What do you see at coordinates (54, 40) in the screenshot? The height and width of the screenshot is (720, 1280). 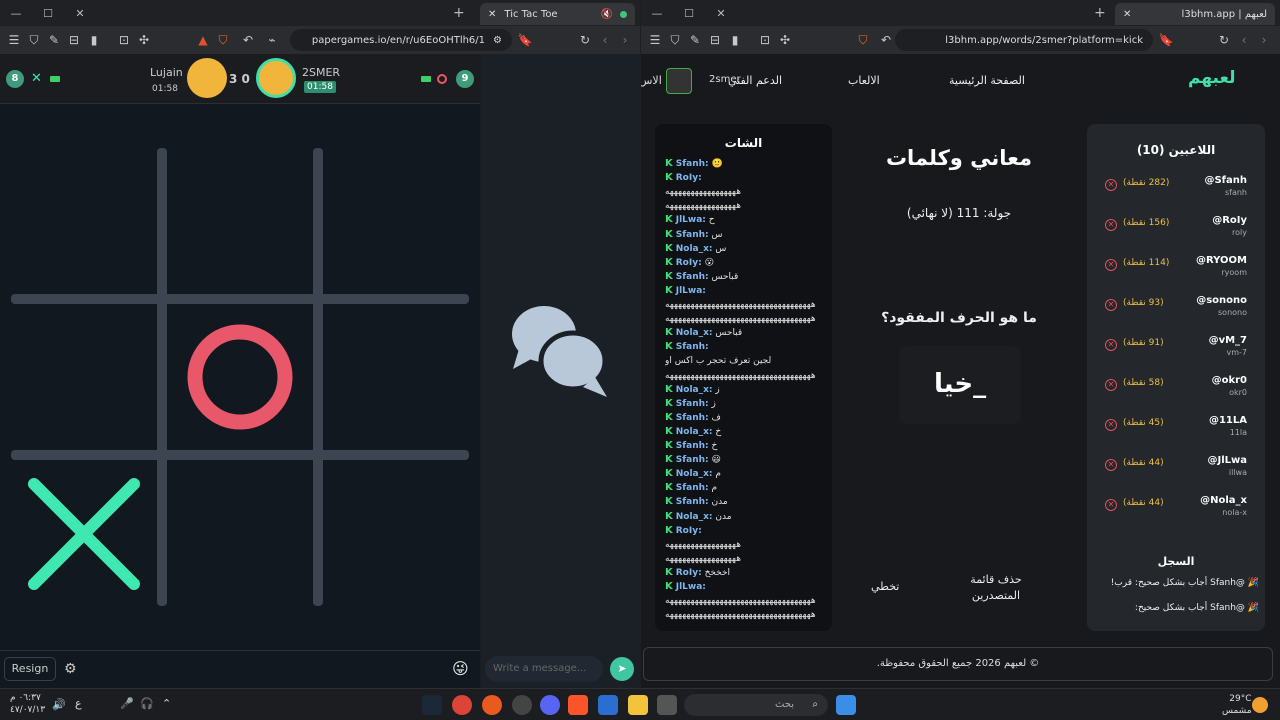 I see `extensions-icon: ✎` at bounding box center [54, 40].